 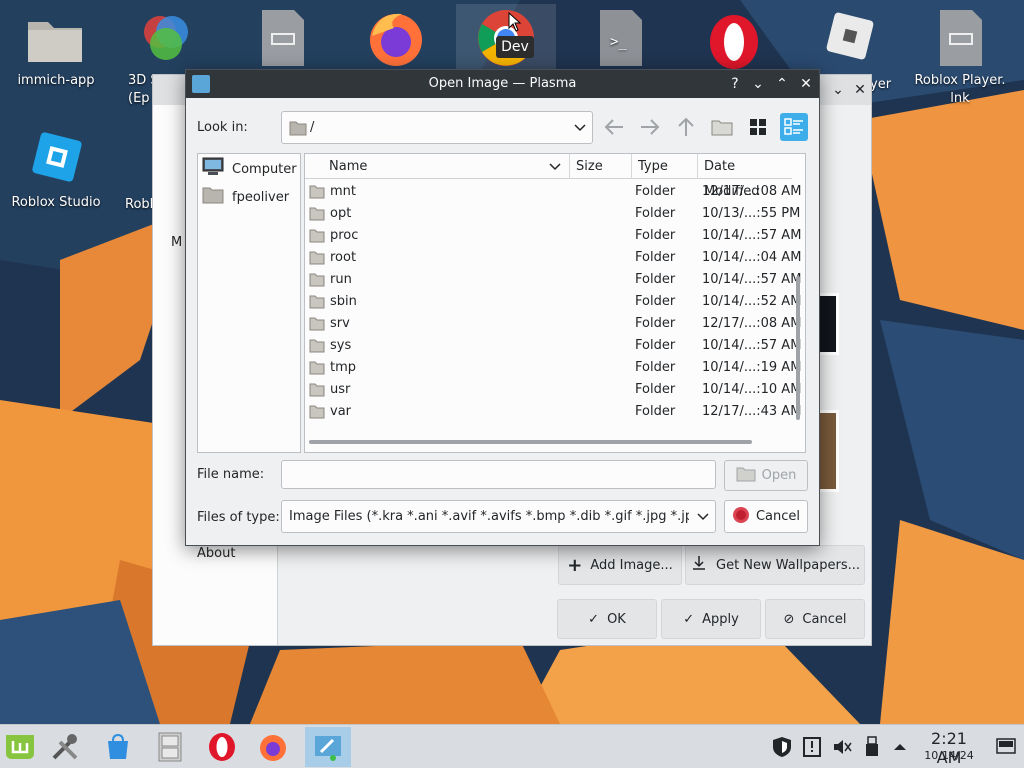 What do you see at coordinates (437, 127) in the screenshot?
I see `look-in-combo: /` at bounding box center [437, 127].